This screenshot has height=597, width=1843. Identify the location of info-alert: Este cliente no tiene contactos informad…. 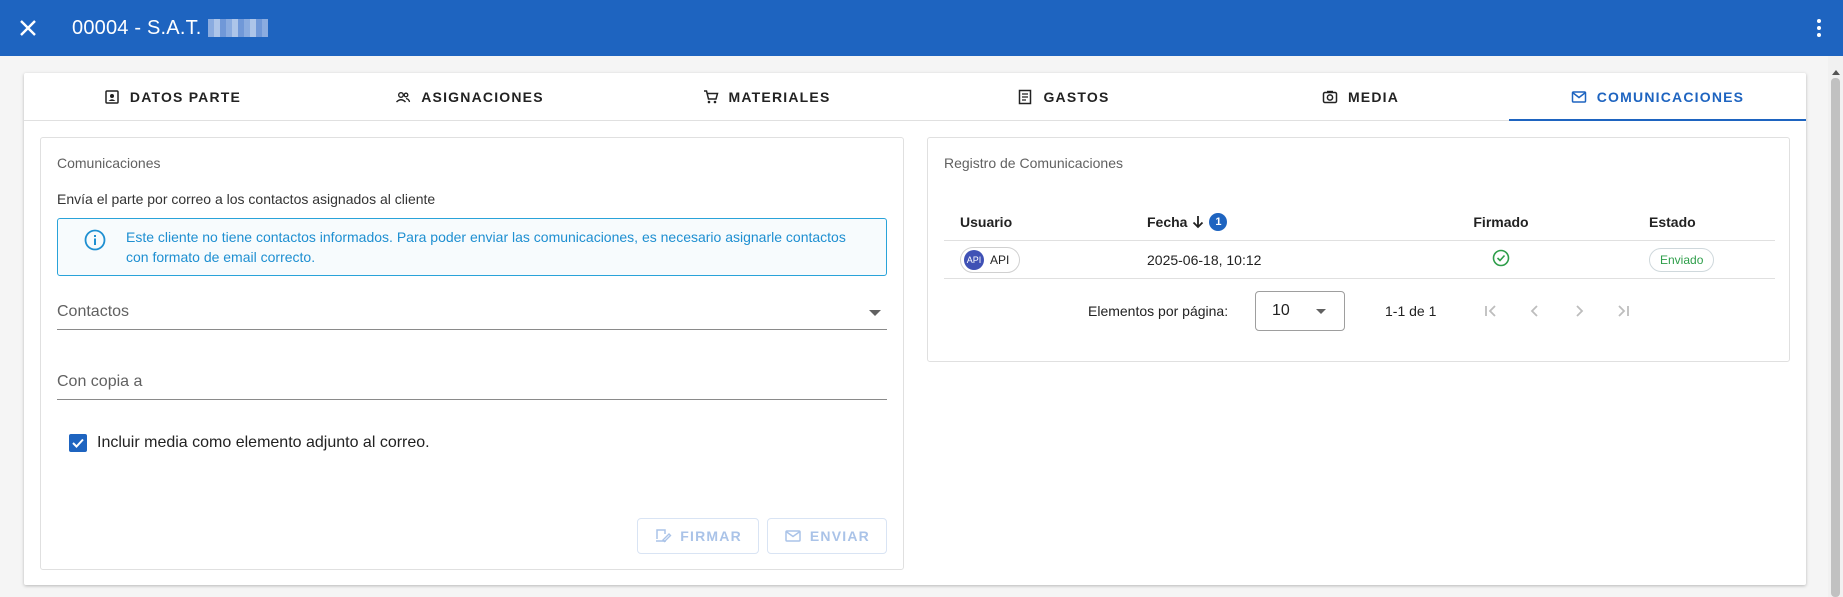
(472, 247).